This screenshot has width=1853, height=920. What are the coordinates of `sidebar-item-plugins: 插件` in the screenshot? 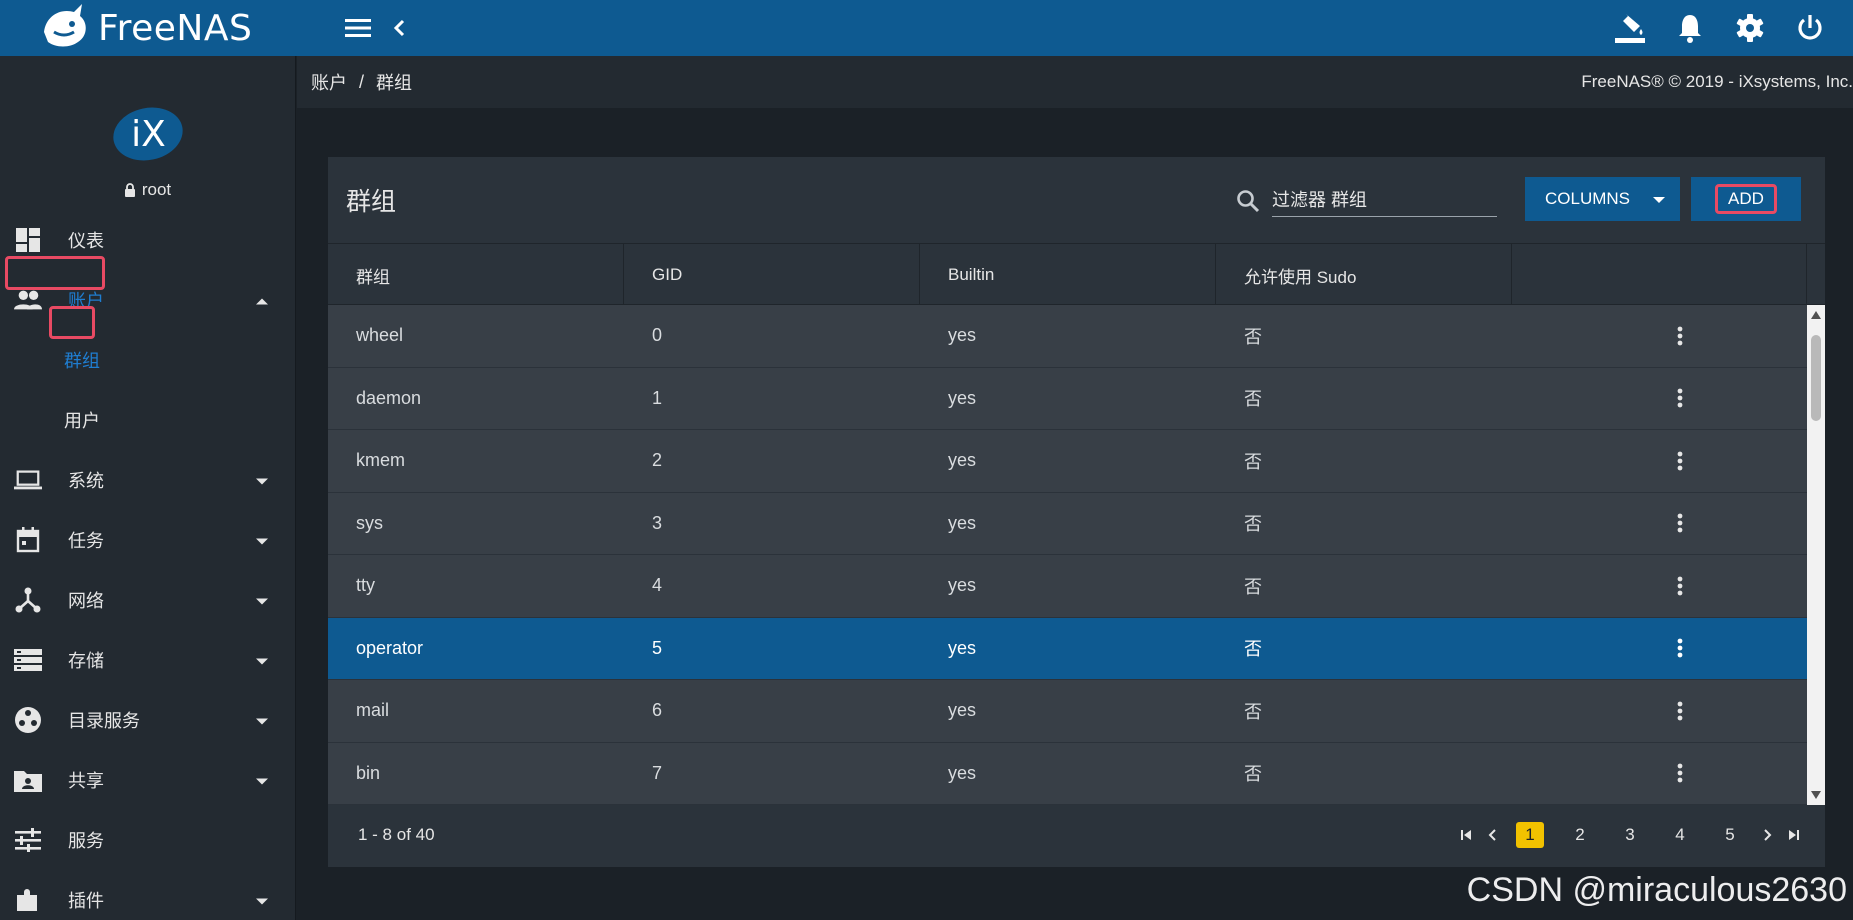 It's located at (147, 895).